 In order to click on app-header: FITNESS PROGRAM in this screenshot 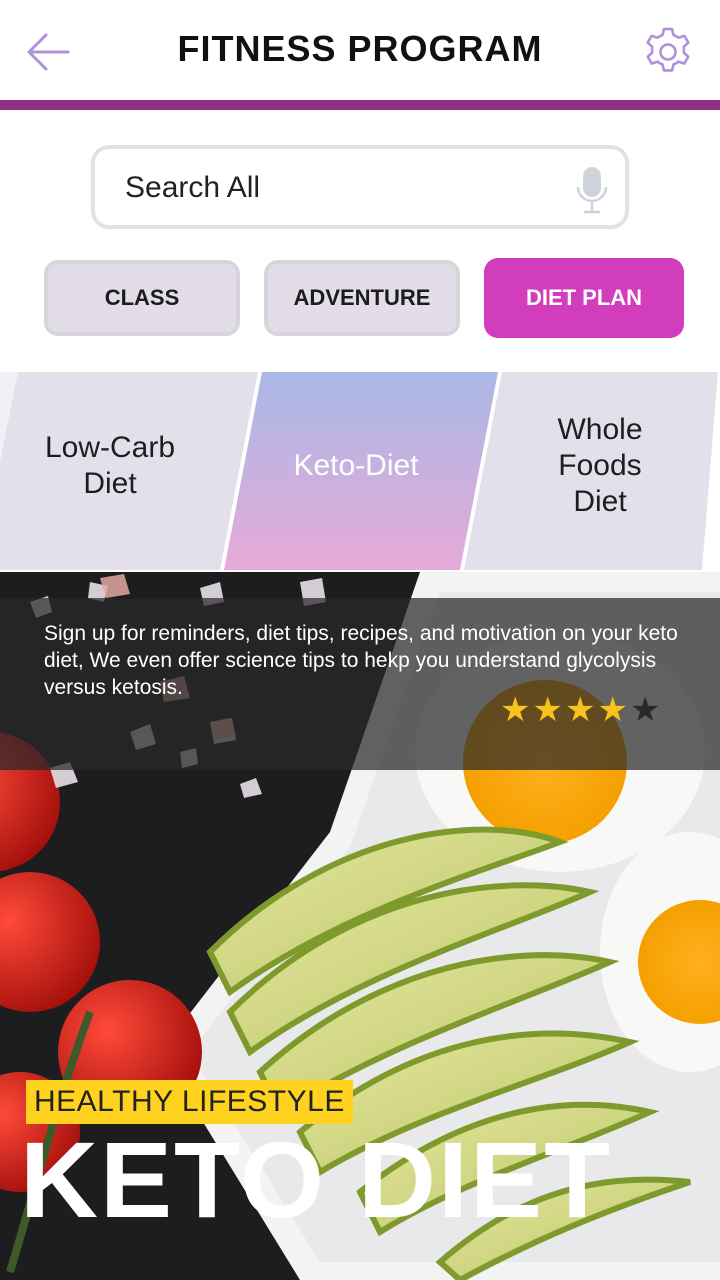, I will do `click(360, 50)`.